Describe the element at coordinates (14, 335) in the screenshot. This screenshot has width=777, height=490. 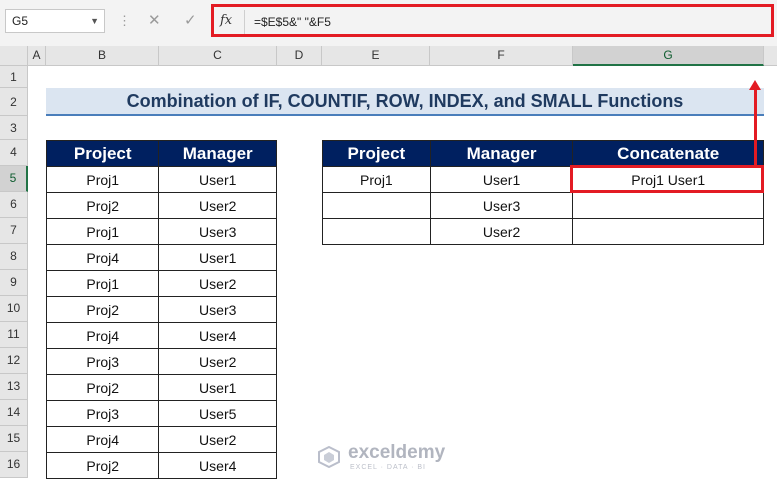
I see `row-header-11: 11` at that location.